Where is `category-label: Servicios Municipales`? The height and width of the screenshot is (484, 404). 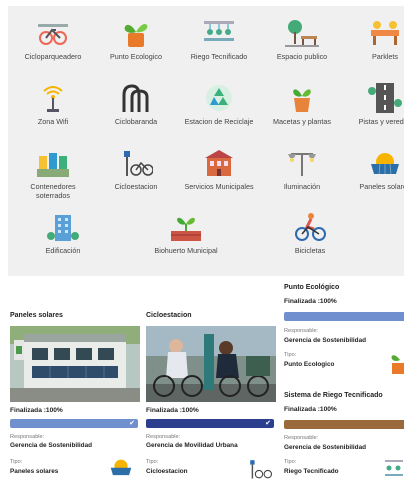 category-label: Servicios Municipales is located at coordinates (219, 186).